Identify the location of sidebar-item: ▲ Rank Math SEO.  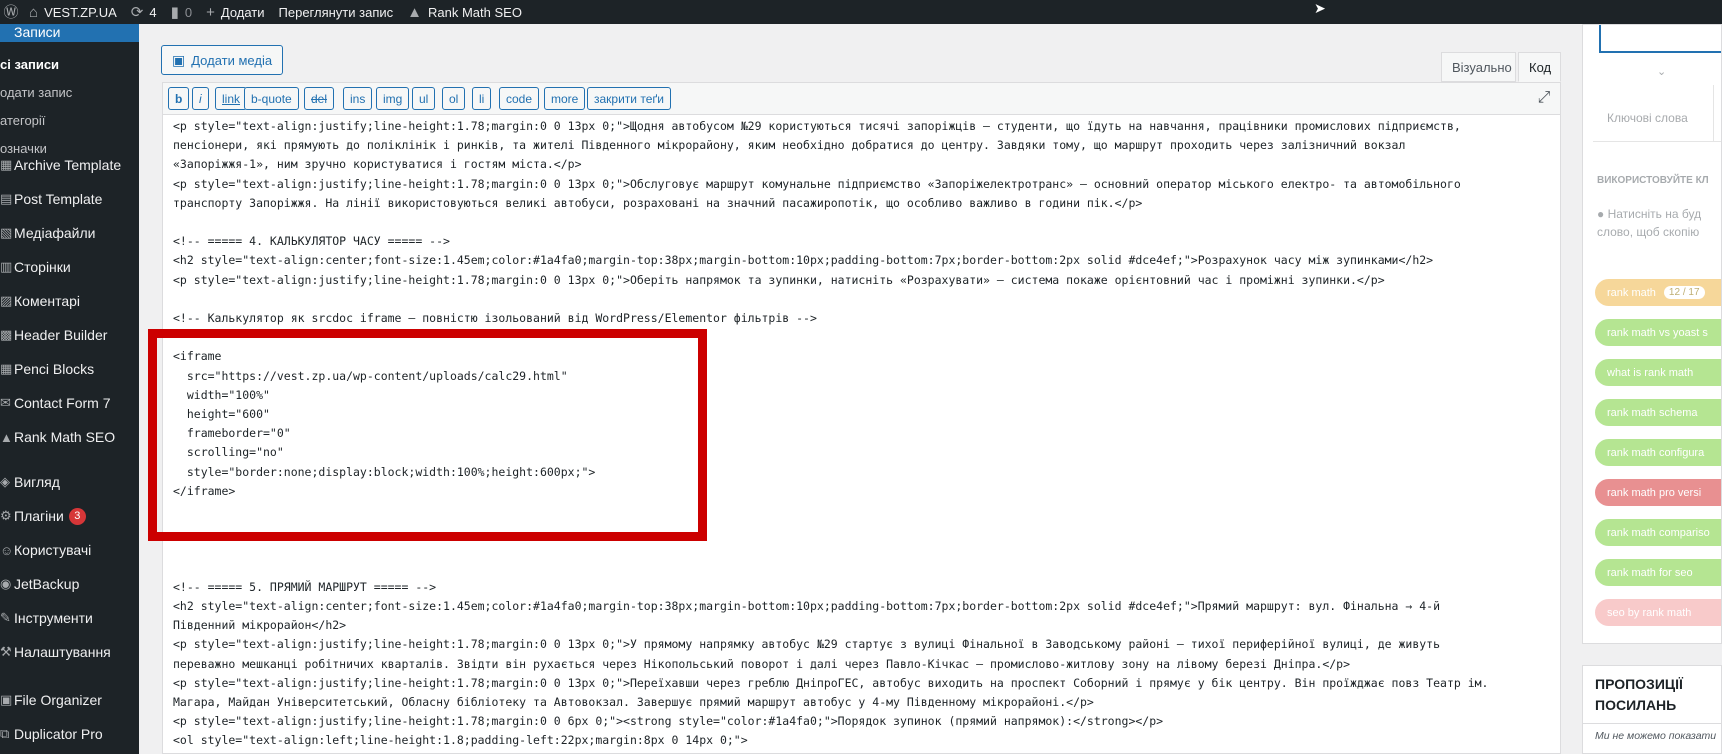
(69, 437).